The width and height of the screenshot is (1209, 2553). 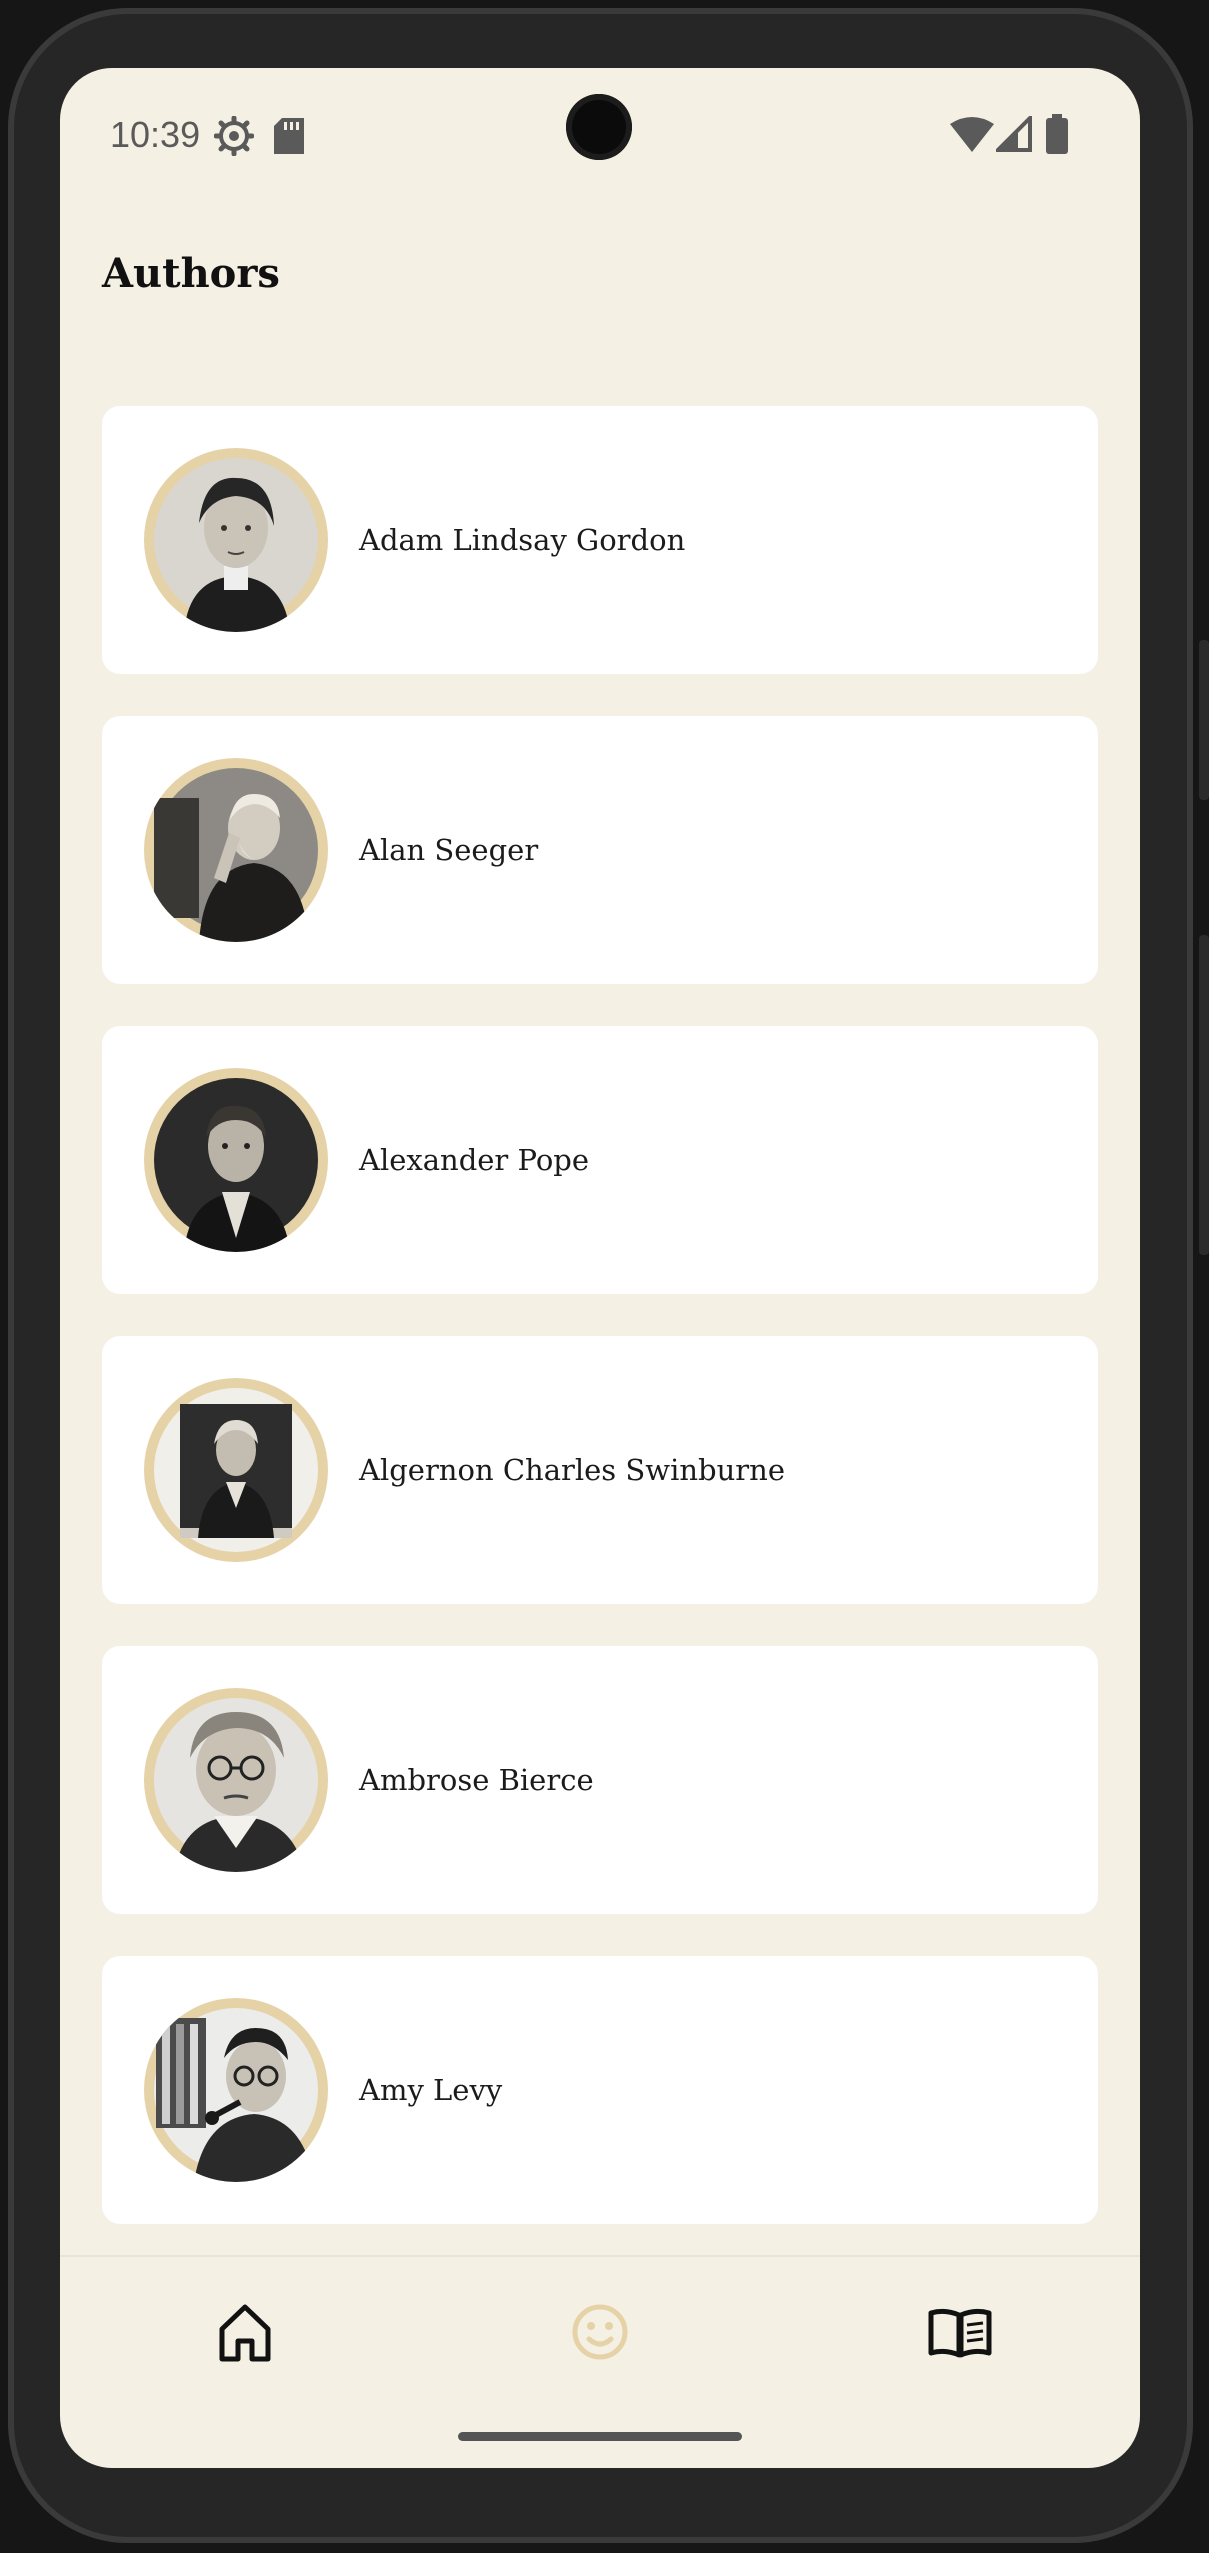 What do you see at coordinates (522, 540) in the screenshot?
I see `author-name: Adam Lindsay Gordon` at bounding box center [522, 540].